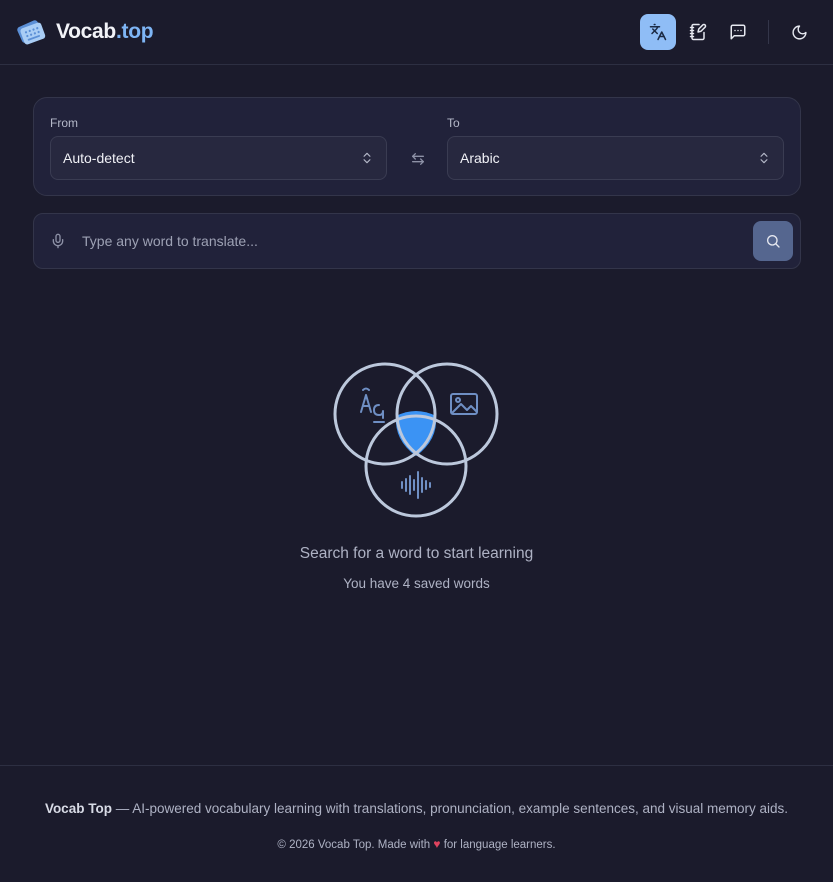 The image size is (833, 882). What do you see at coordinates (768, 32) in the screenshot?
I see `header-divider` at bounding box center [768, 32].